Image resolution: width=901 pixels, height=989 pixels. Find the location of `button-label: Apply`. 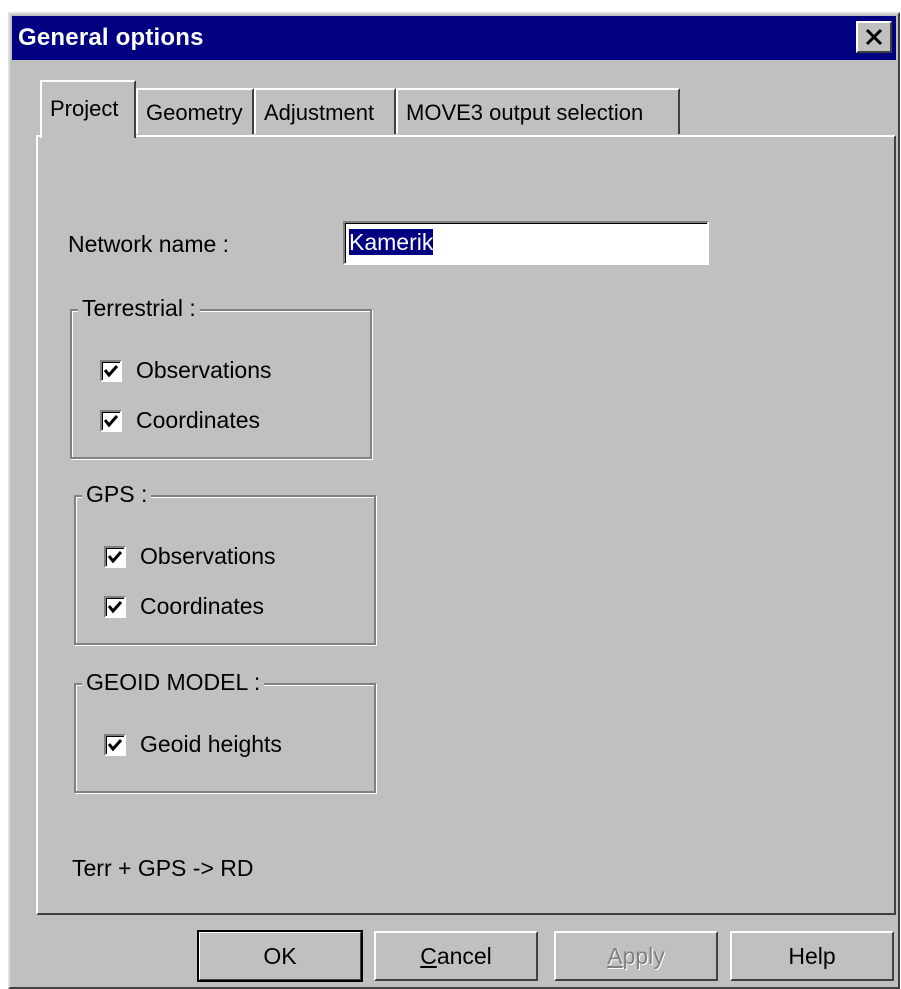

button-label: Apply is located at coordinates (636, 955).